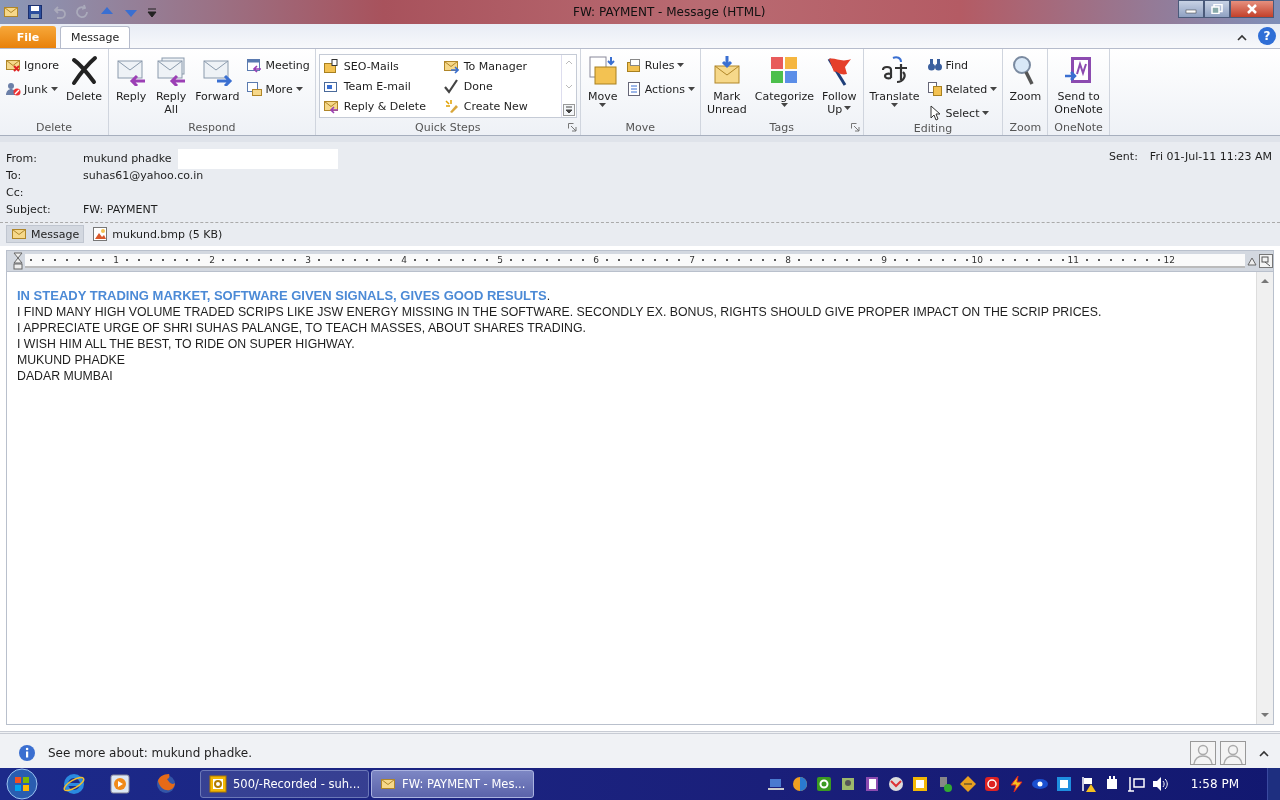 The width and height of the screenshot is (1280, 800). What do you see at coordinates (781, 127) in the screenshot?
I see `group-label: Tags` at bounding box center [781, 127].